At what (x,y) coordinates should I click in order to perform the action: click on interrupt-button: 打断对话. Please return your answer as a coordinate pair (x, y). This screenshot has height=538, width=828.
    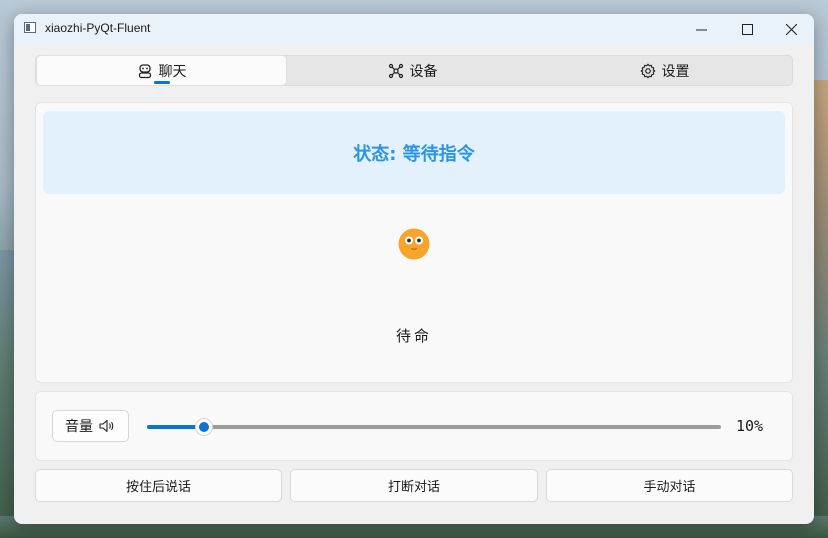
    Looking at the image, I should click on (414, 485).